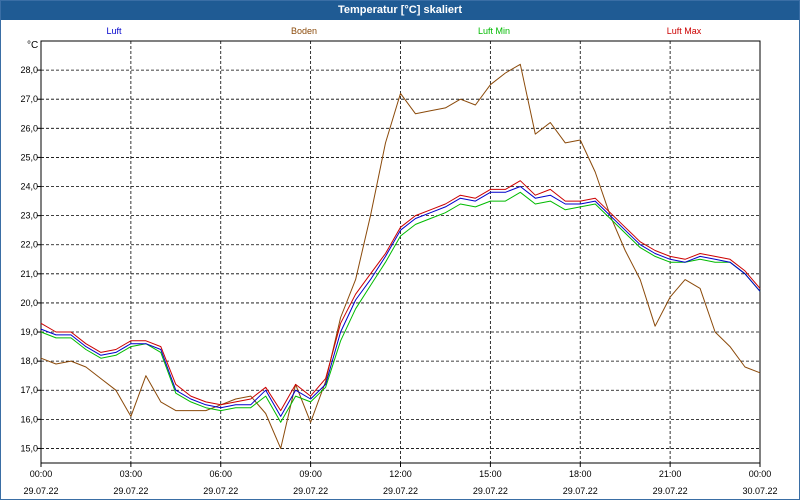 The height and width of the screenshot is (500, 800). What do you see at coordinates (32, 45) in the screenshot?
I see `y-unit-label: °C` at bounding box center [32, 45].